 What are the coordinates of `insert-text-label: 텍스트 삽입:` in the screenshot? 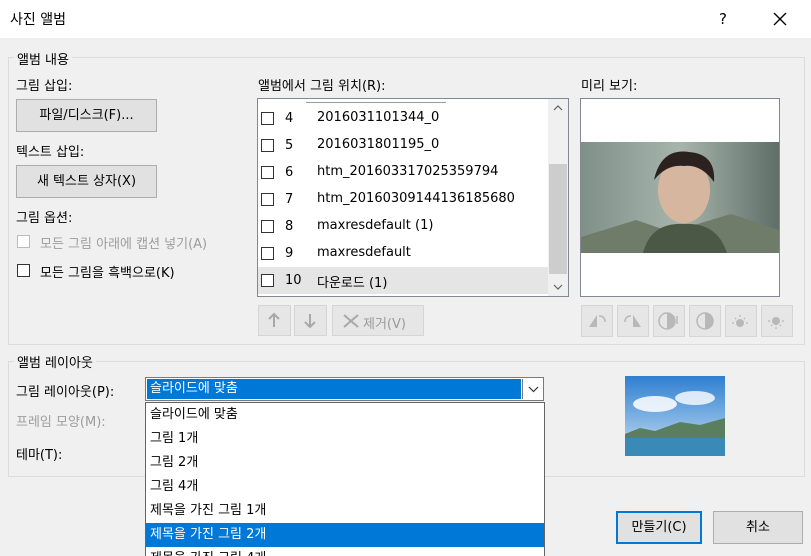 It's located at (50, 152).